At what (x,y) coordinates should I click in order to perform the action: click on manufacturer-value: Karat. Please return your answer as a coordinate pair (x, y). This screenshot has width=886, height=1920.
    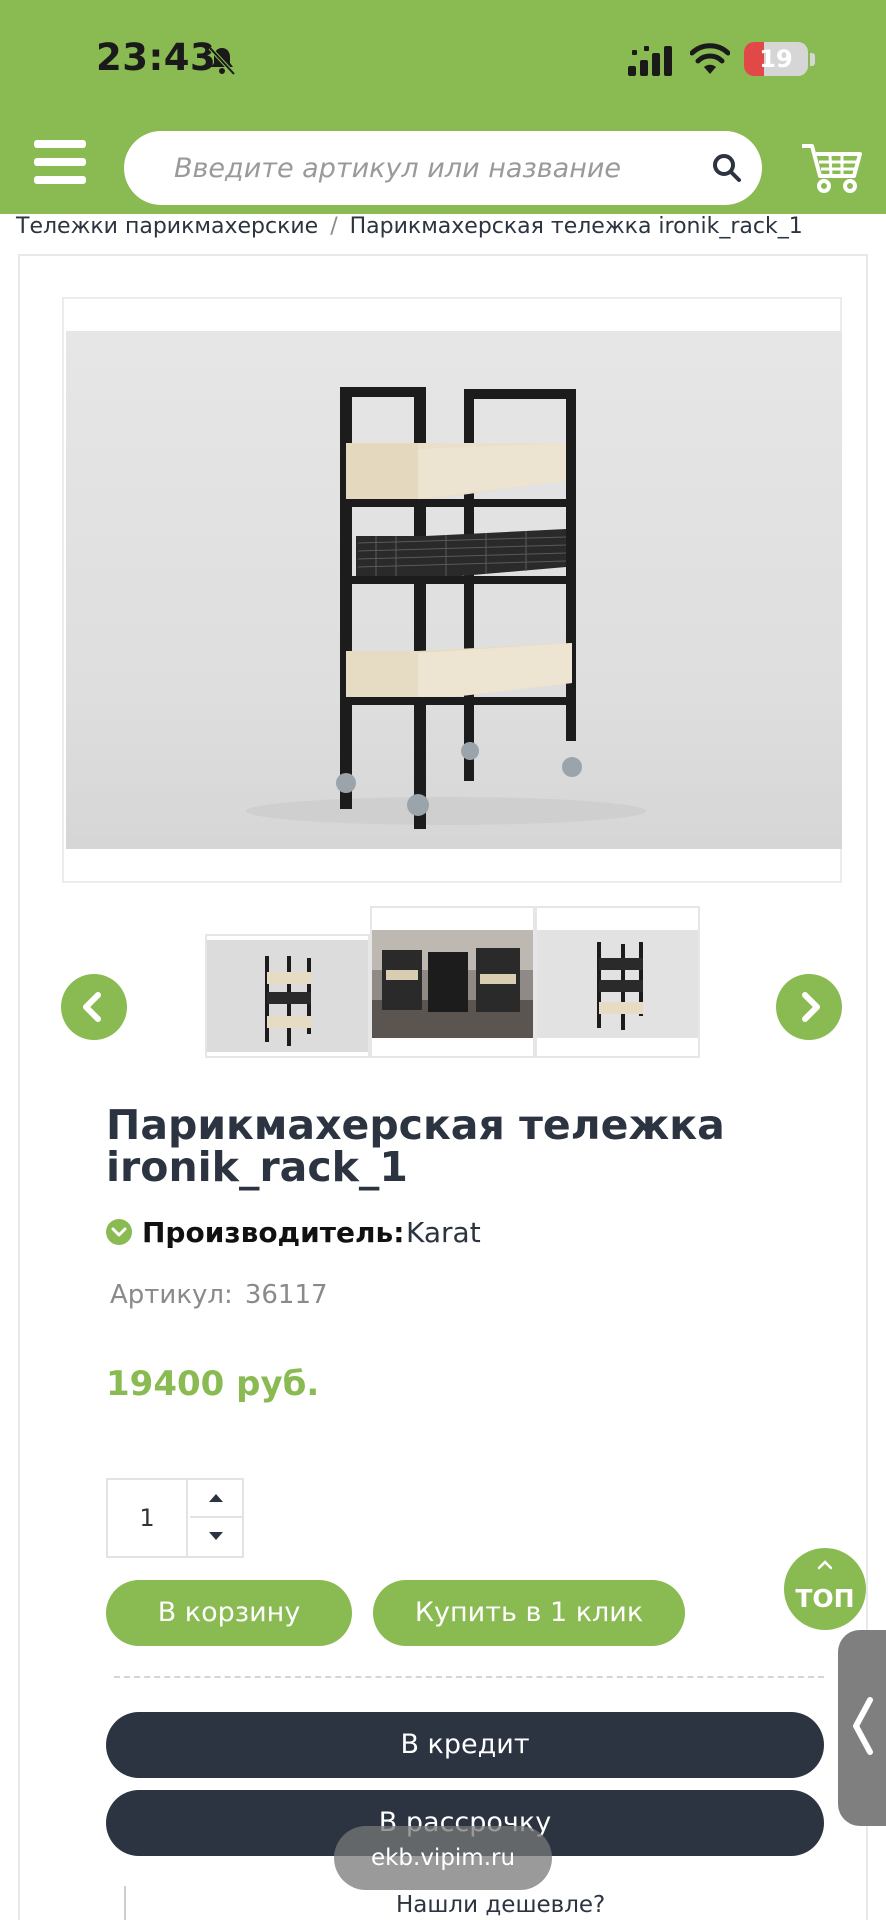
    Looking at the image, I should click on (443, 1232).